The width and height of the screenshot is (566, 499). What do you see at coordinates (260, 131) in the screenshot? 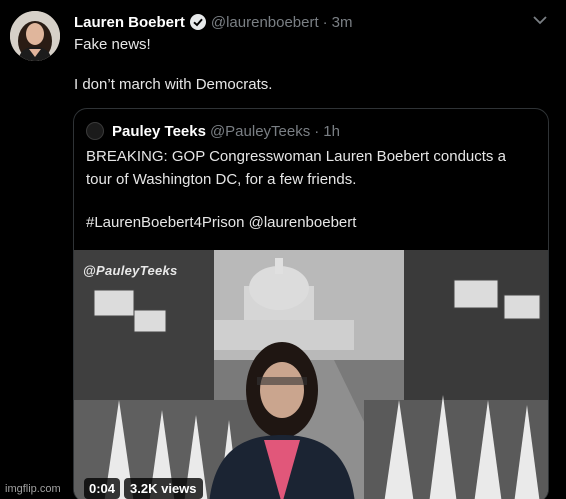
I see `quoted-author-handle: @PauleyTeeks` at bounding box center [260, 131].